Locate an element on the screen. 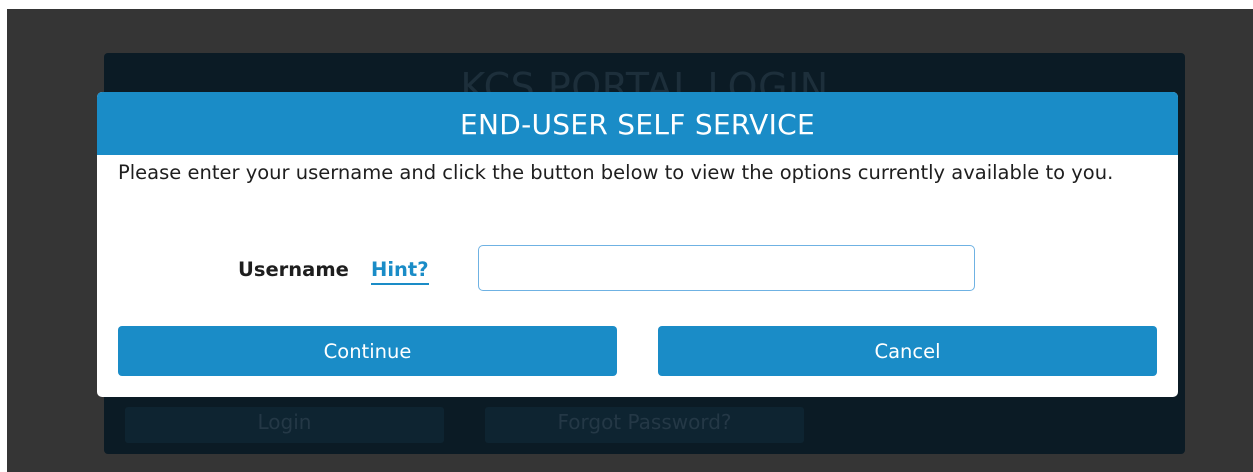  username-label: Username is located at coordinates (293, 269).